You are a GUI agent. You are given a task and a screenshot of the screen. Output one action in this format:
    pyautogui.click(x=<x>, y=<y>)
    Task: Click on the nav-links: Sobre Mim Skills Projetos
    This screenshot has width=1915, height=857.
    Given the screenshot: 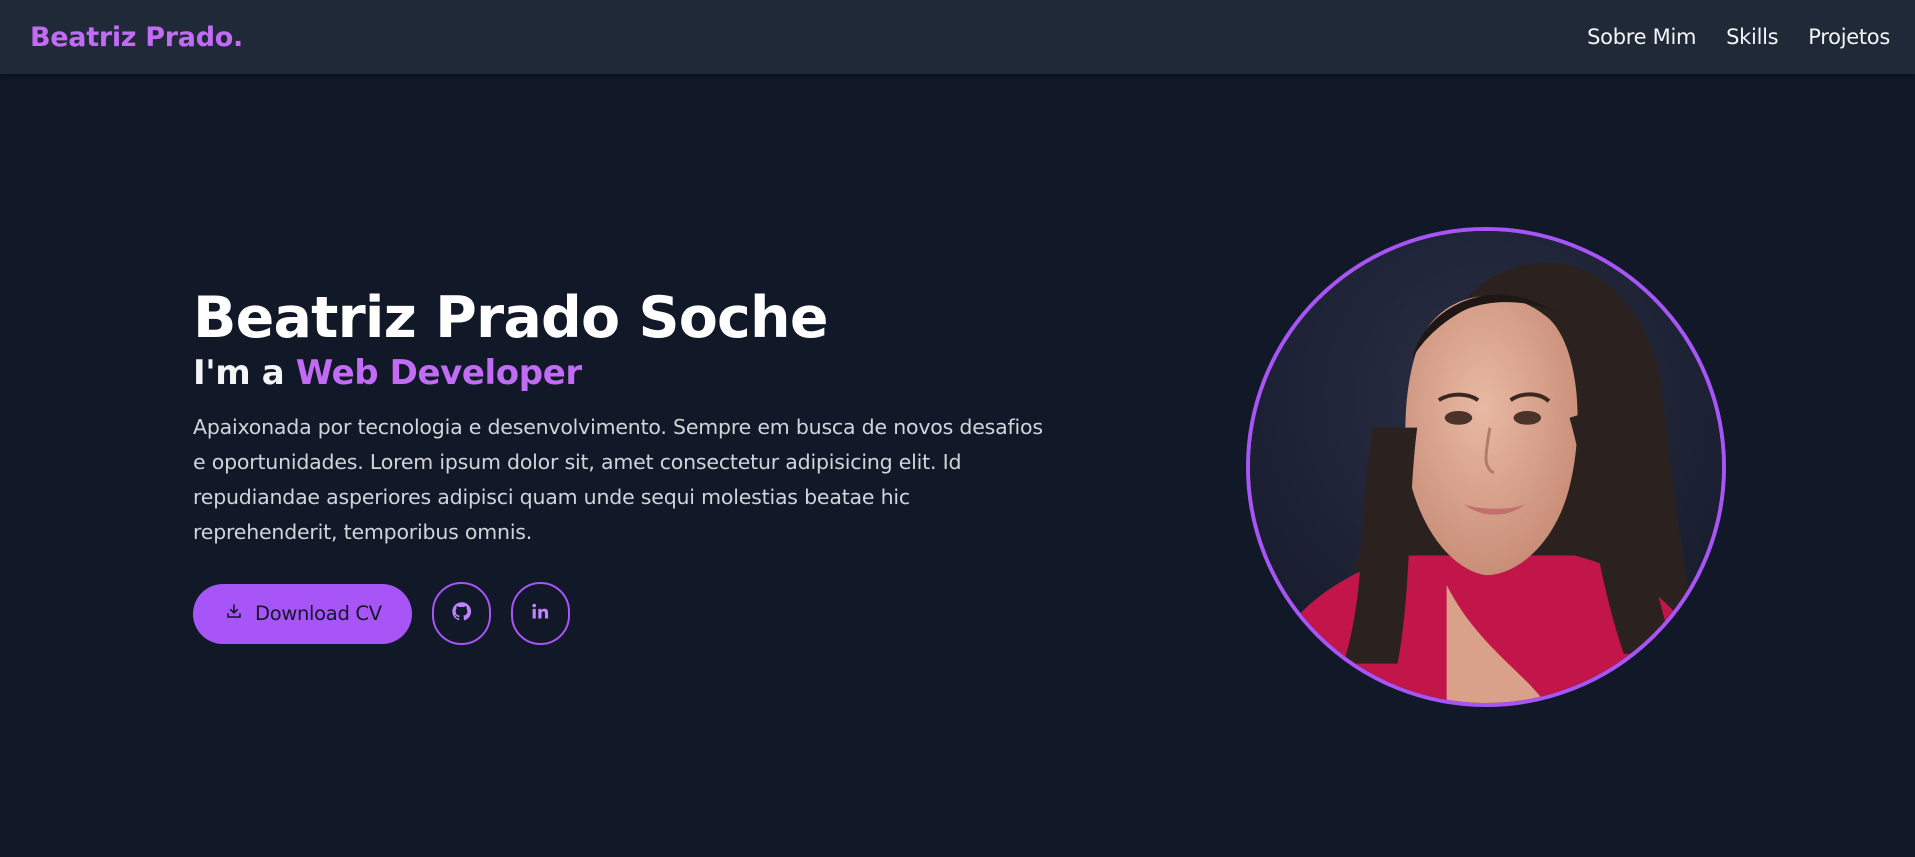 What is the action you would take?
    pyautogui.click(x=1738, y=37)
    